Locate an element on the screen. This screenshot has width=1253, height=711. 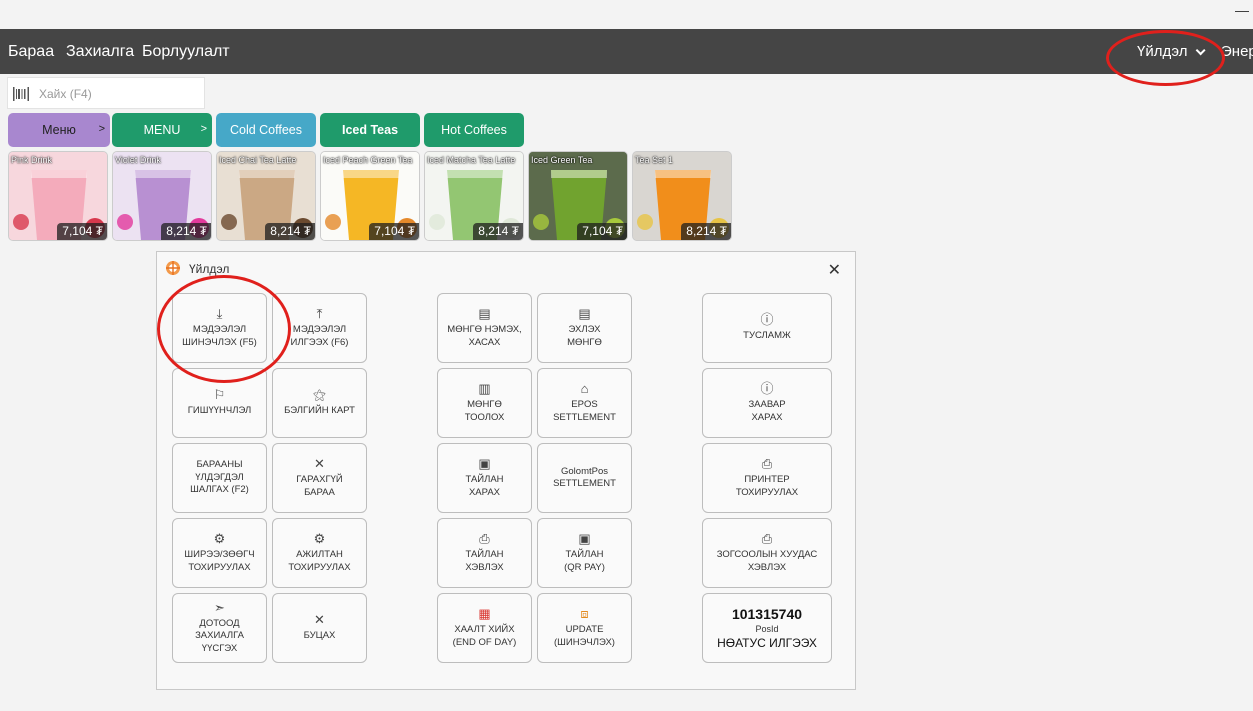
action-tile-kitchen-print: ⎙ ЗОГСООЛЫН ХУУДАС ХЭВЛЭХ is located at coordinates (767, 553).